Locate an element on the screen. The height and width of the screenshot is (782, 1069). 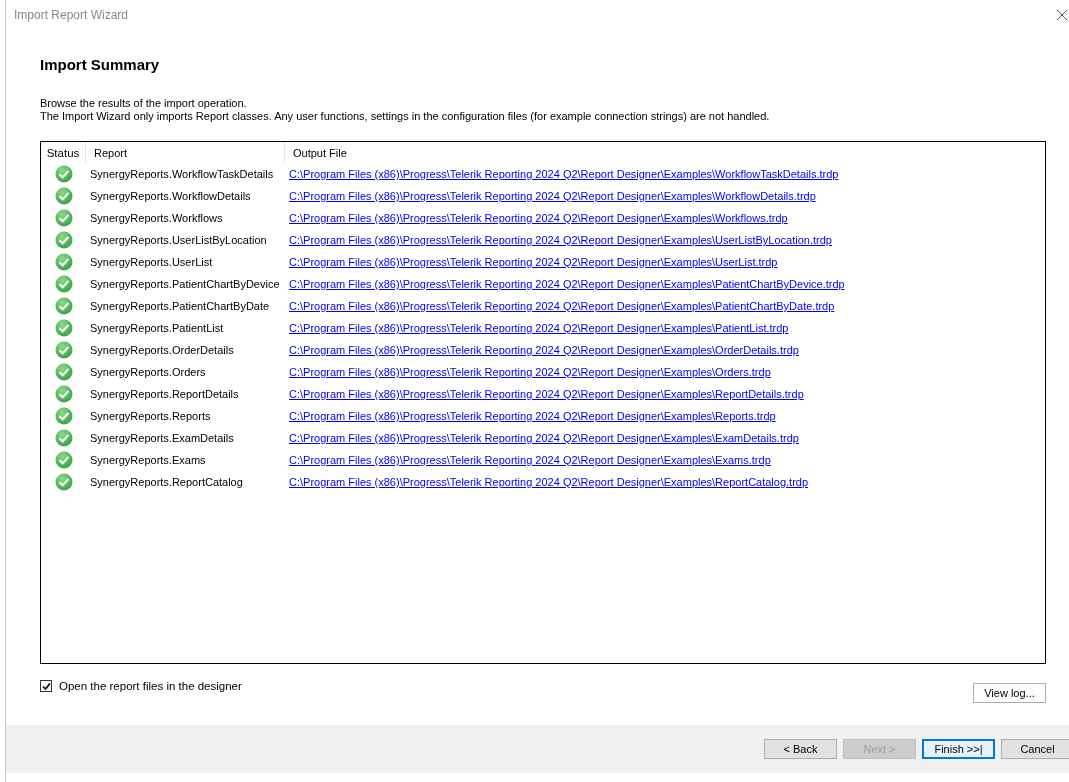
page-heading: Import Summary is located at coordinates (100, 64).